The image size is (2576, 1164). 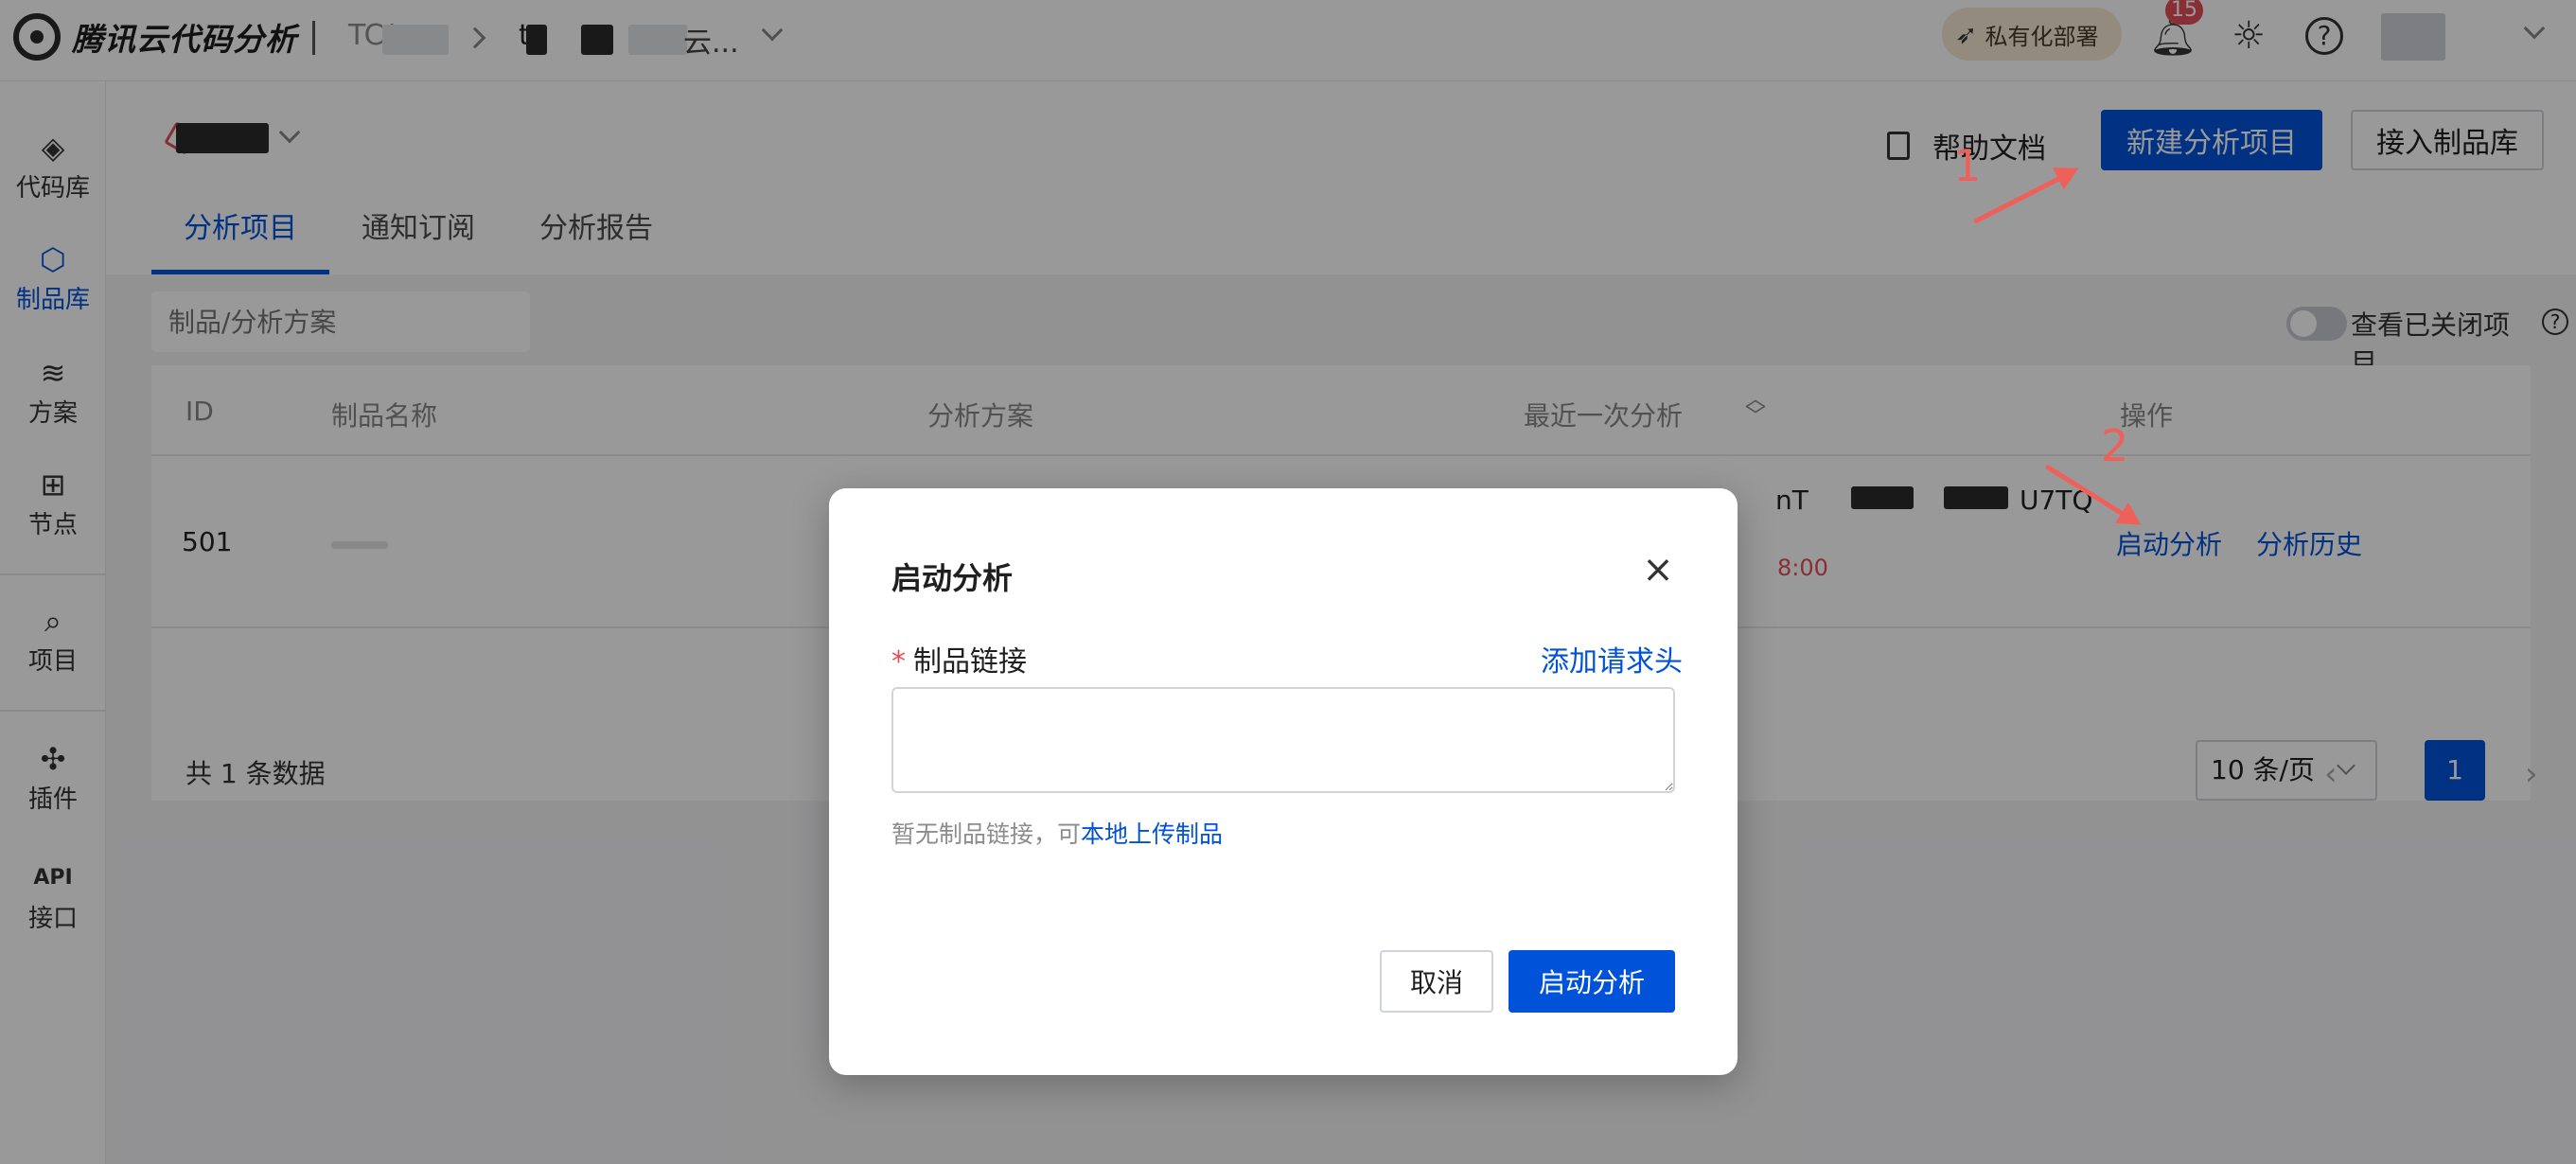 I want to click on annotation-number-1: 1, so click(x=1967, y=165).